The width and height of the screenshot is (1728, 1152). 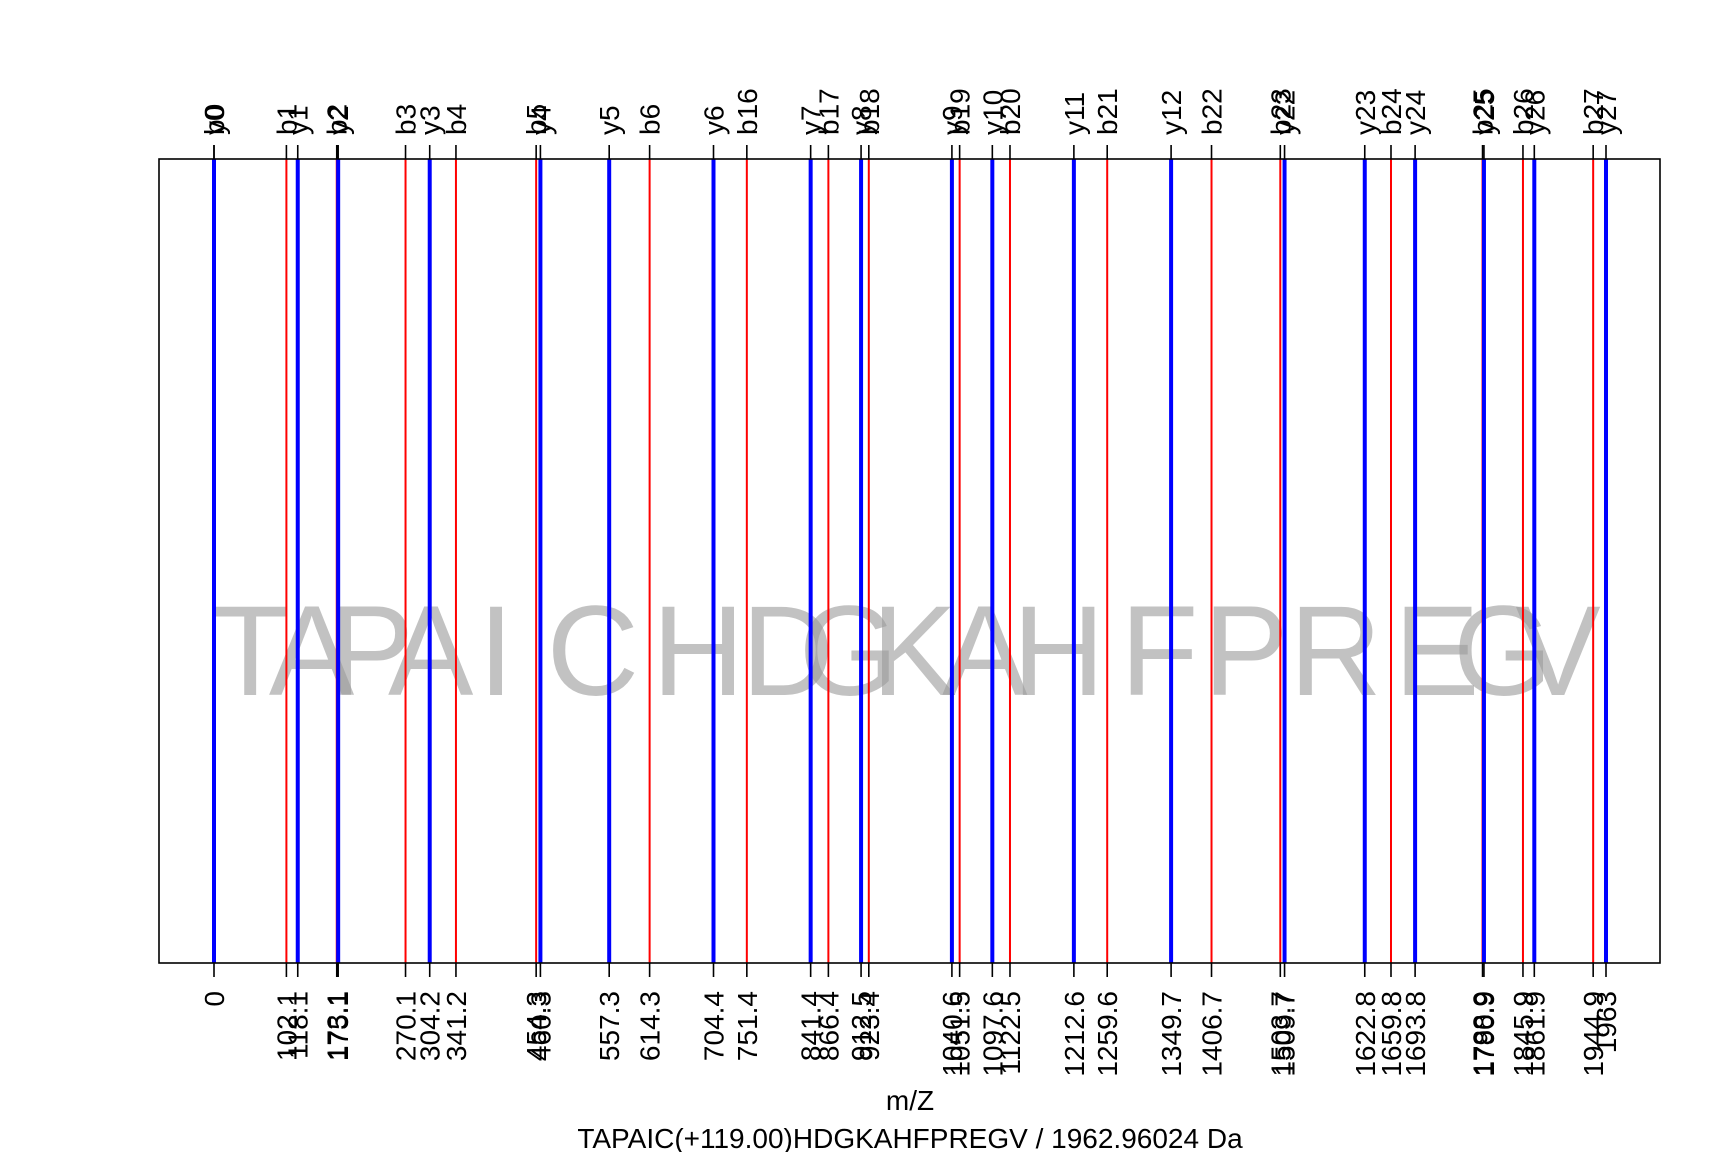 I want to click on ion-label: y7, so click(x=811, y=120).